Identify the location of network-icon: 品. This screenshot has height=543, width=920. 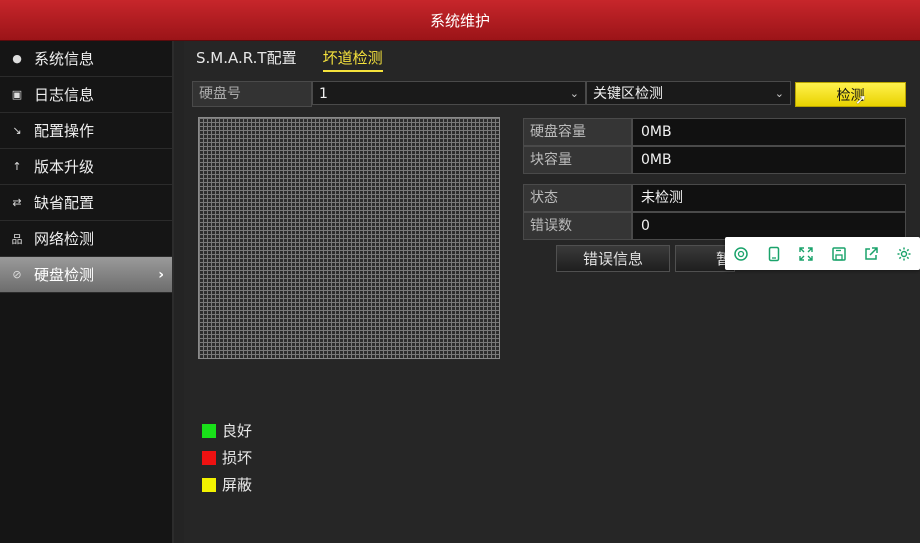
(17, 239).